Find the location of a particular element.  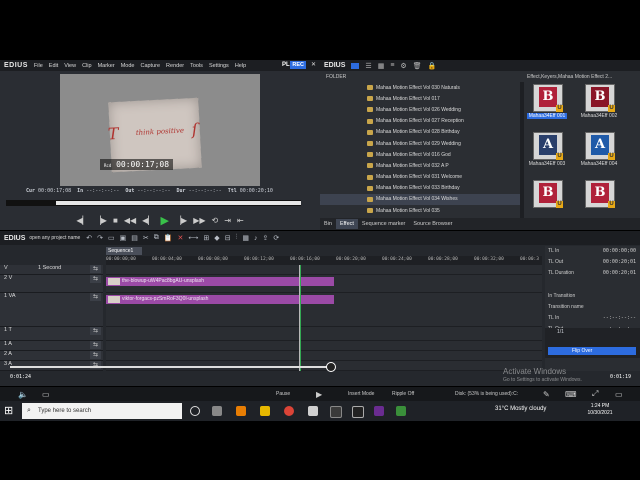

new-sequence-icon: ▭ is located at coordinates (111, 238).